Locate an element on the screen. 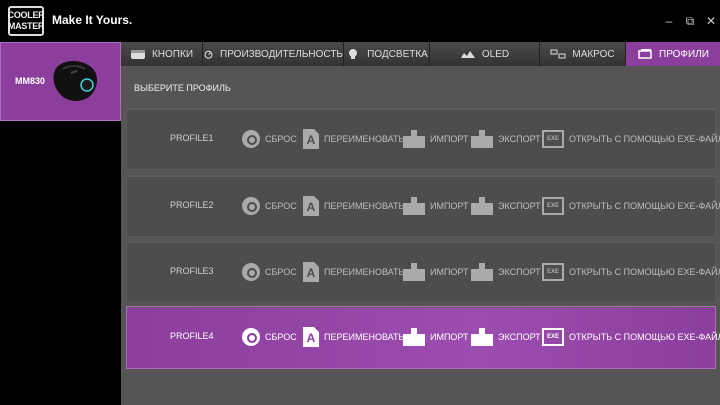  title-bar: COOLER MASTER Make It Yours. ‒ ⧉ ✕ is located at coordinates (360, 21).